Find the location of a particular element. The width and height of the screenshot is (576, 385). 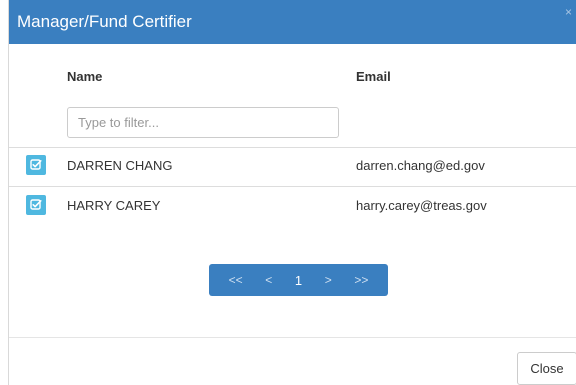

cell-email: harry.carey@treas.gov is located at coordinates (421, 205).